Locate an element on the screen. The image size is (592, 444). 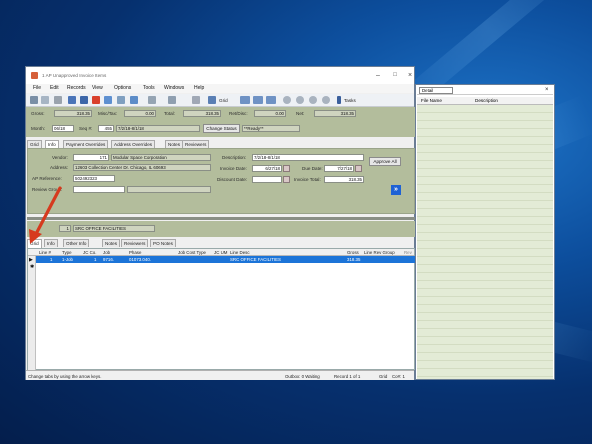
status-field: **Ready** is located at coordinates (271, 128).